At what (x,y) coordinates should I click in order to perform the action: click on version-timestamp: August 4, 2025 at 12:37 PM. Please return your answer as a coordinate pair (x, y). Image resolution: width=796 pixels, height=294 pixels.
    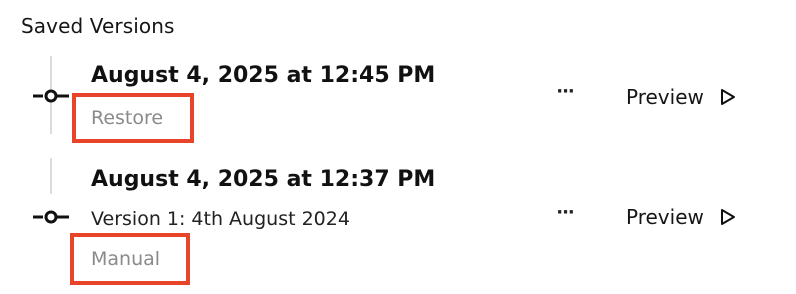
    Looking at the image, I should click on (263, 179).